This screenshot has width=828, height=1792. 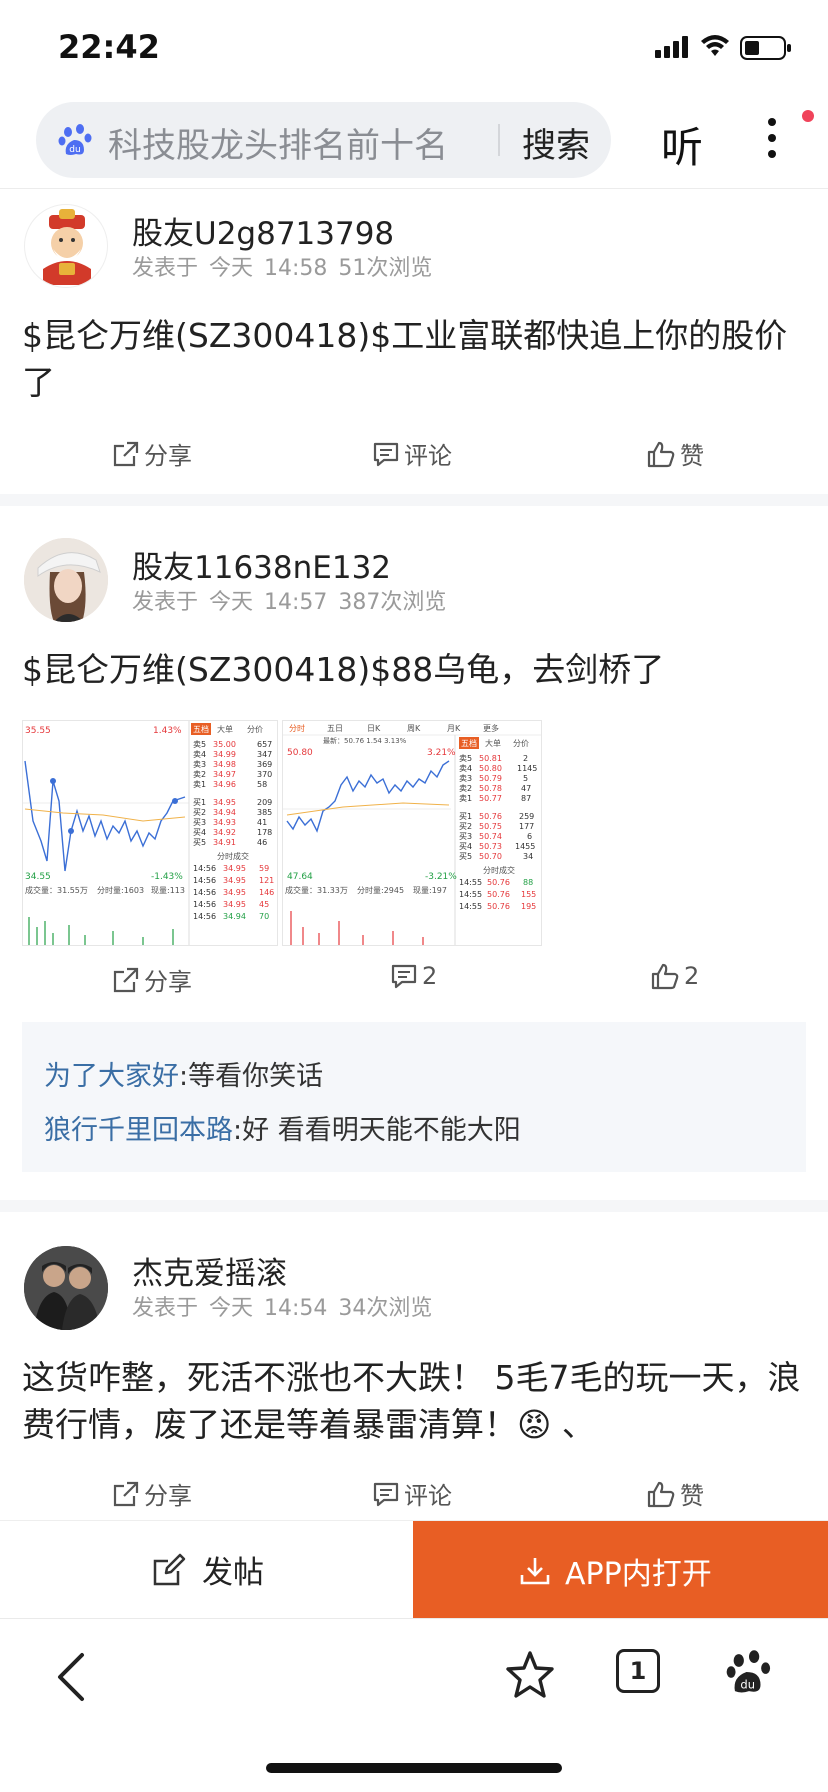 What do you see at coordinates (414, 1705) in the screenshot?
I see `browser-nav-bar: 1 du` at bounding box center [414, 1705].